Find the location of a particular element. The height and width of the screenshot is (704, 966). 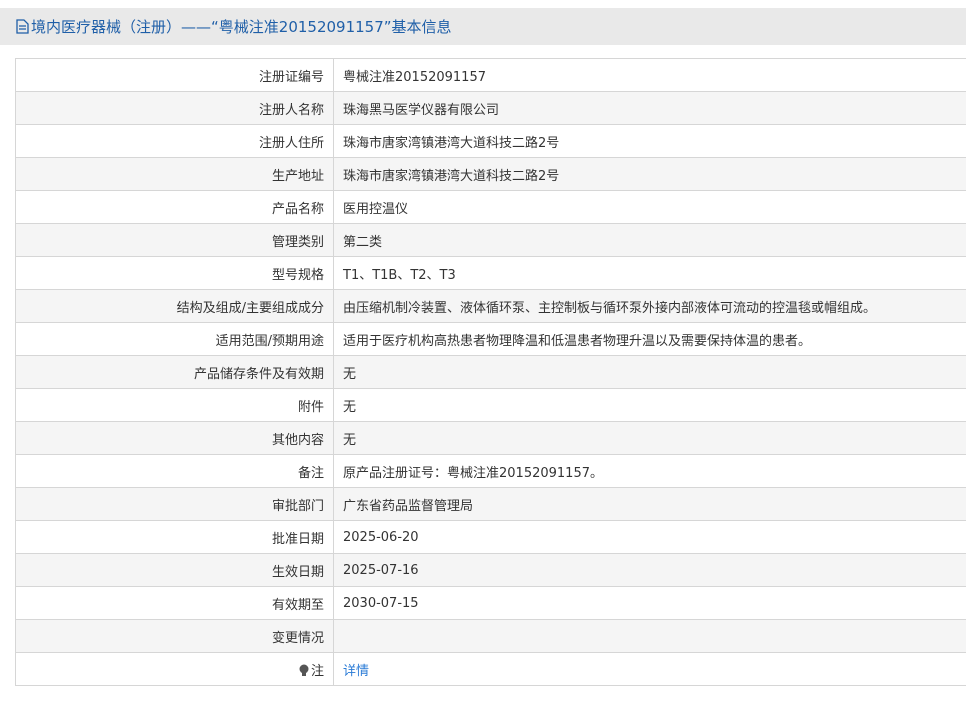

field-value is located at coordinates (649, 636).